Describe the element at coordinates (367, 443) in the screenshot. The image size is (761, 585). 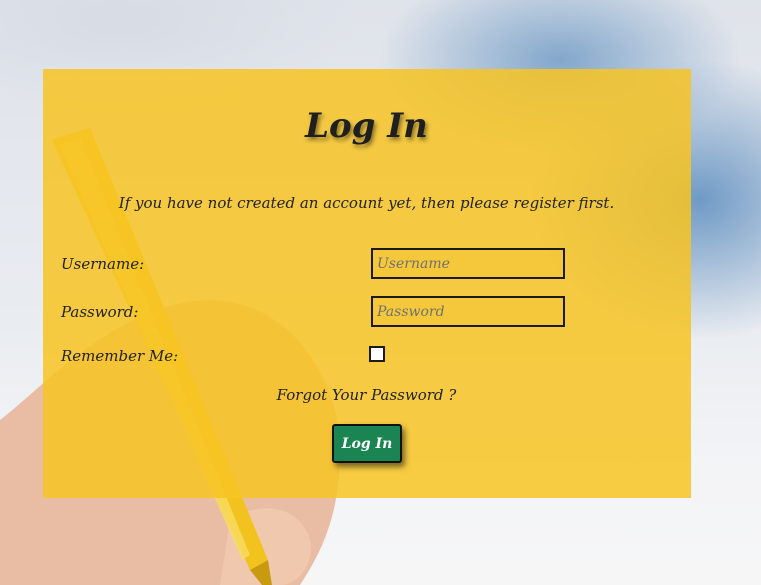
I see `login-button: Log In` at that location.